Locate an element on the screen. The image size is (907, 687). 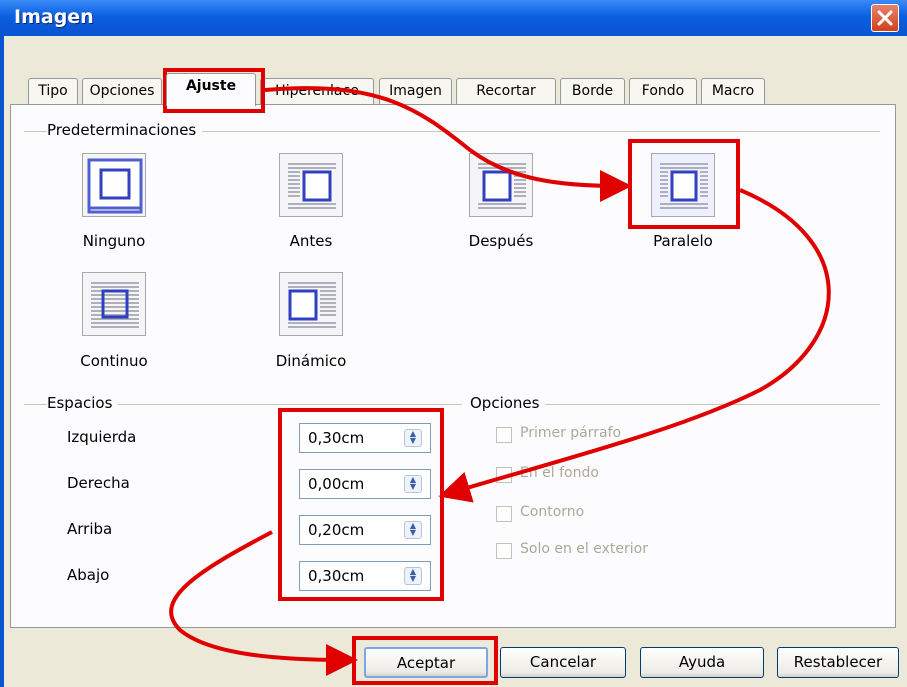
spacing-title: Espacios is located at coordinates (83, 403).